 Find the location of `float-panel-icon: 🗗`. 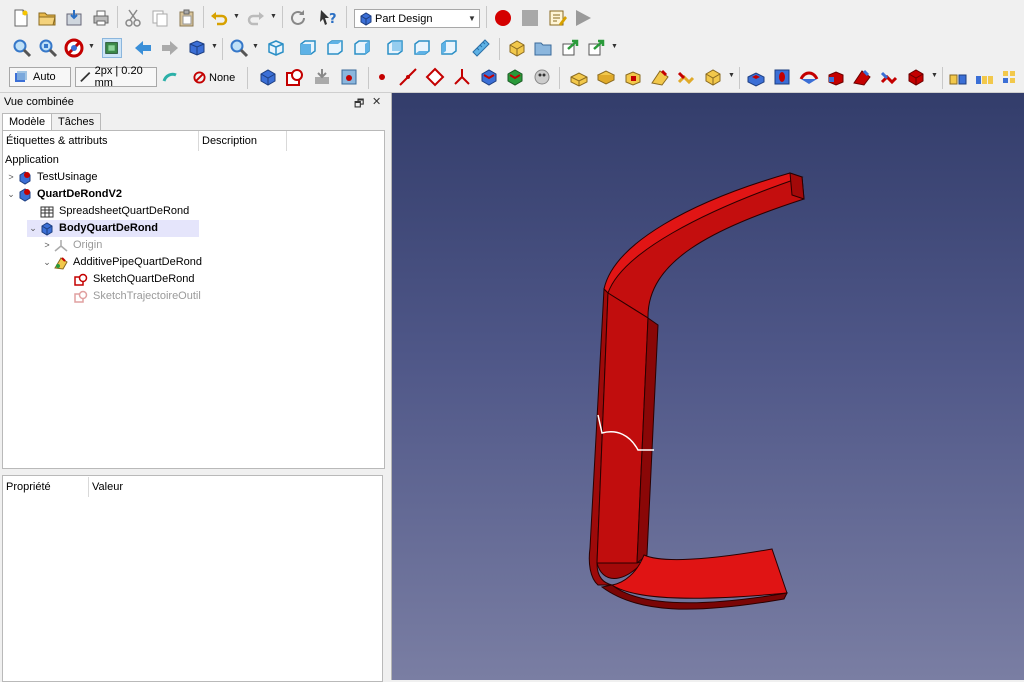

float-panel-icon: 🗗 is located at coordinates (359, 104).